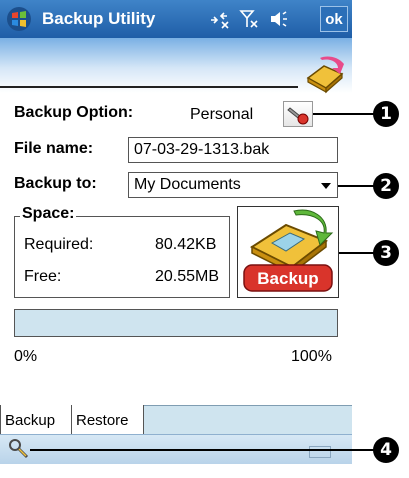  What do you see at coordinates (36, 419) in the screenshot?
I see `tab-backup: Backup` at bounding box center [36, 419].